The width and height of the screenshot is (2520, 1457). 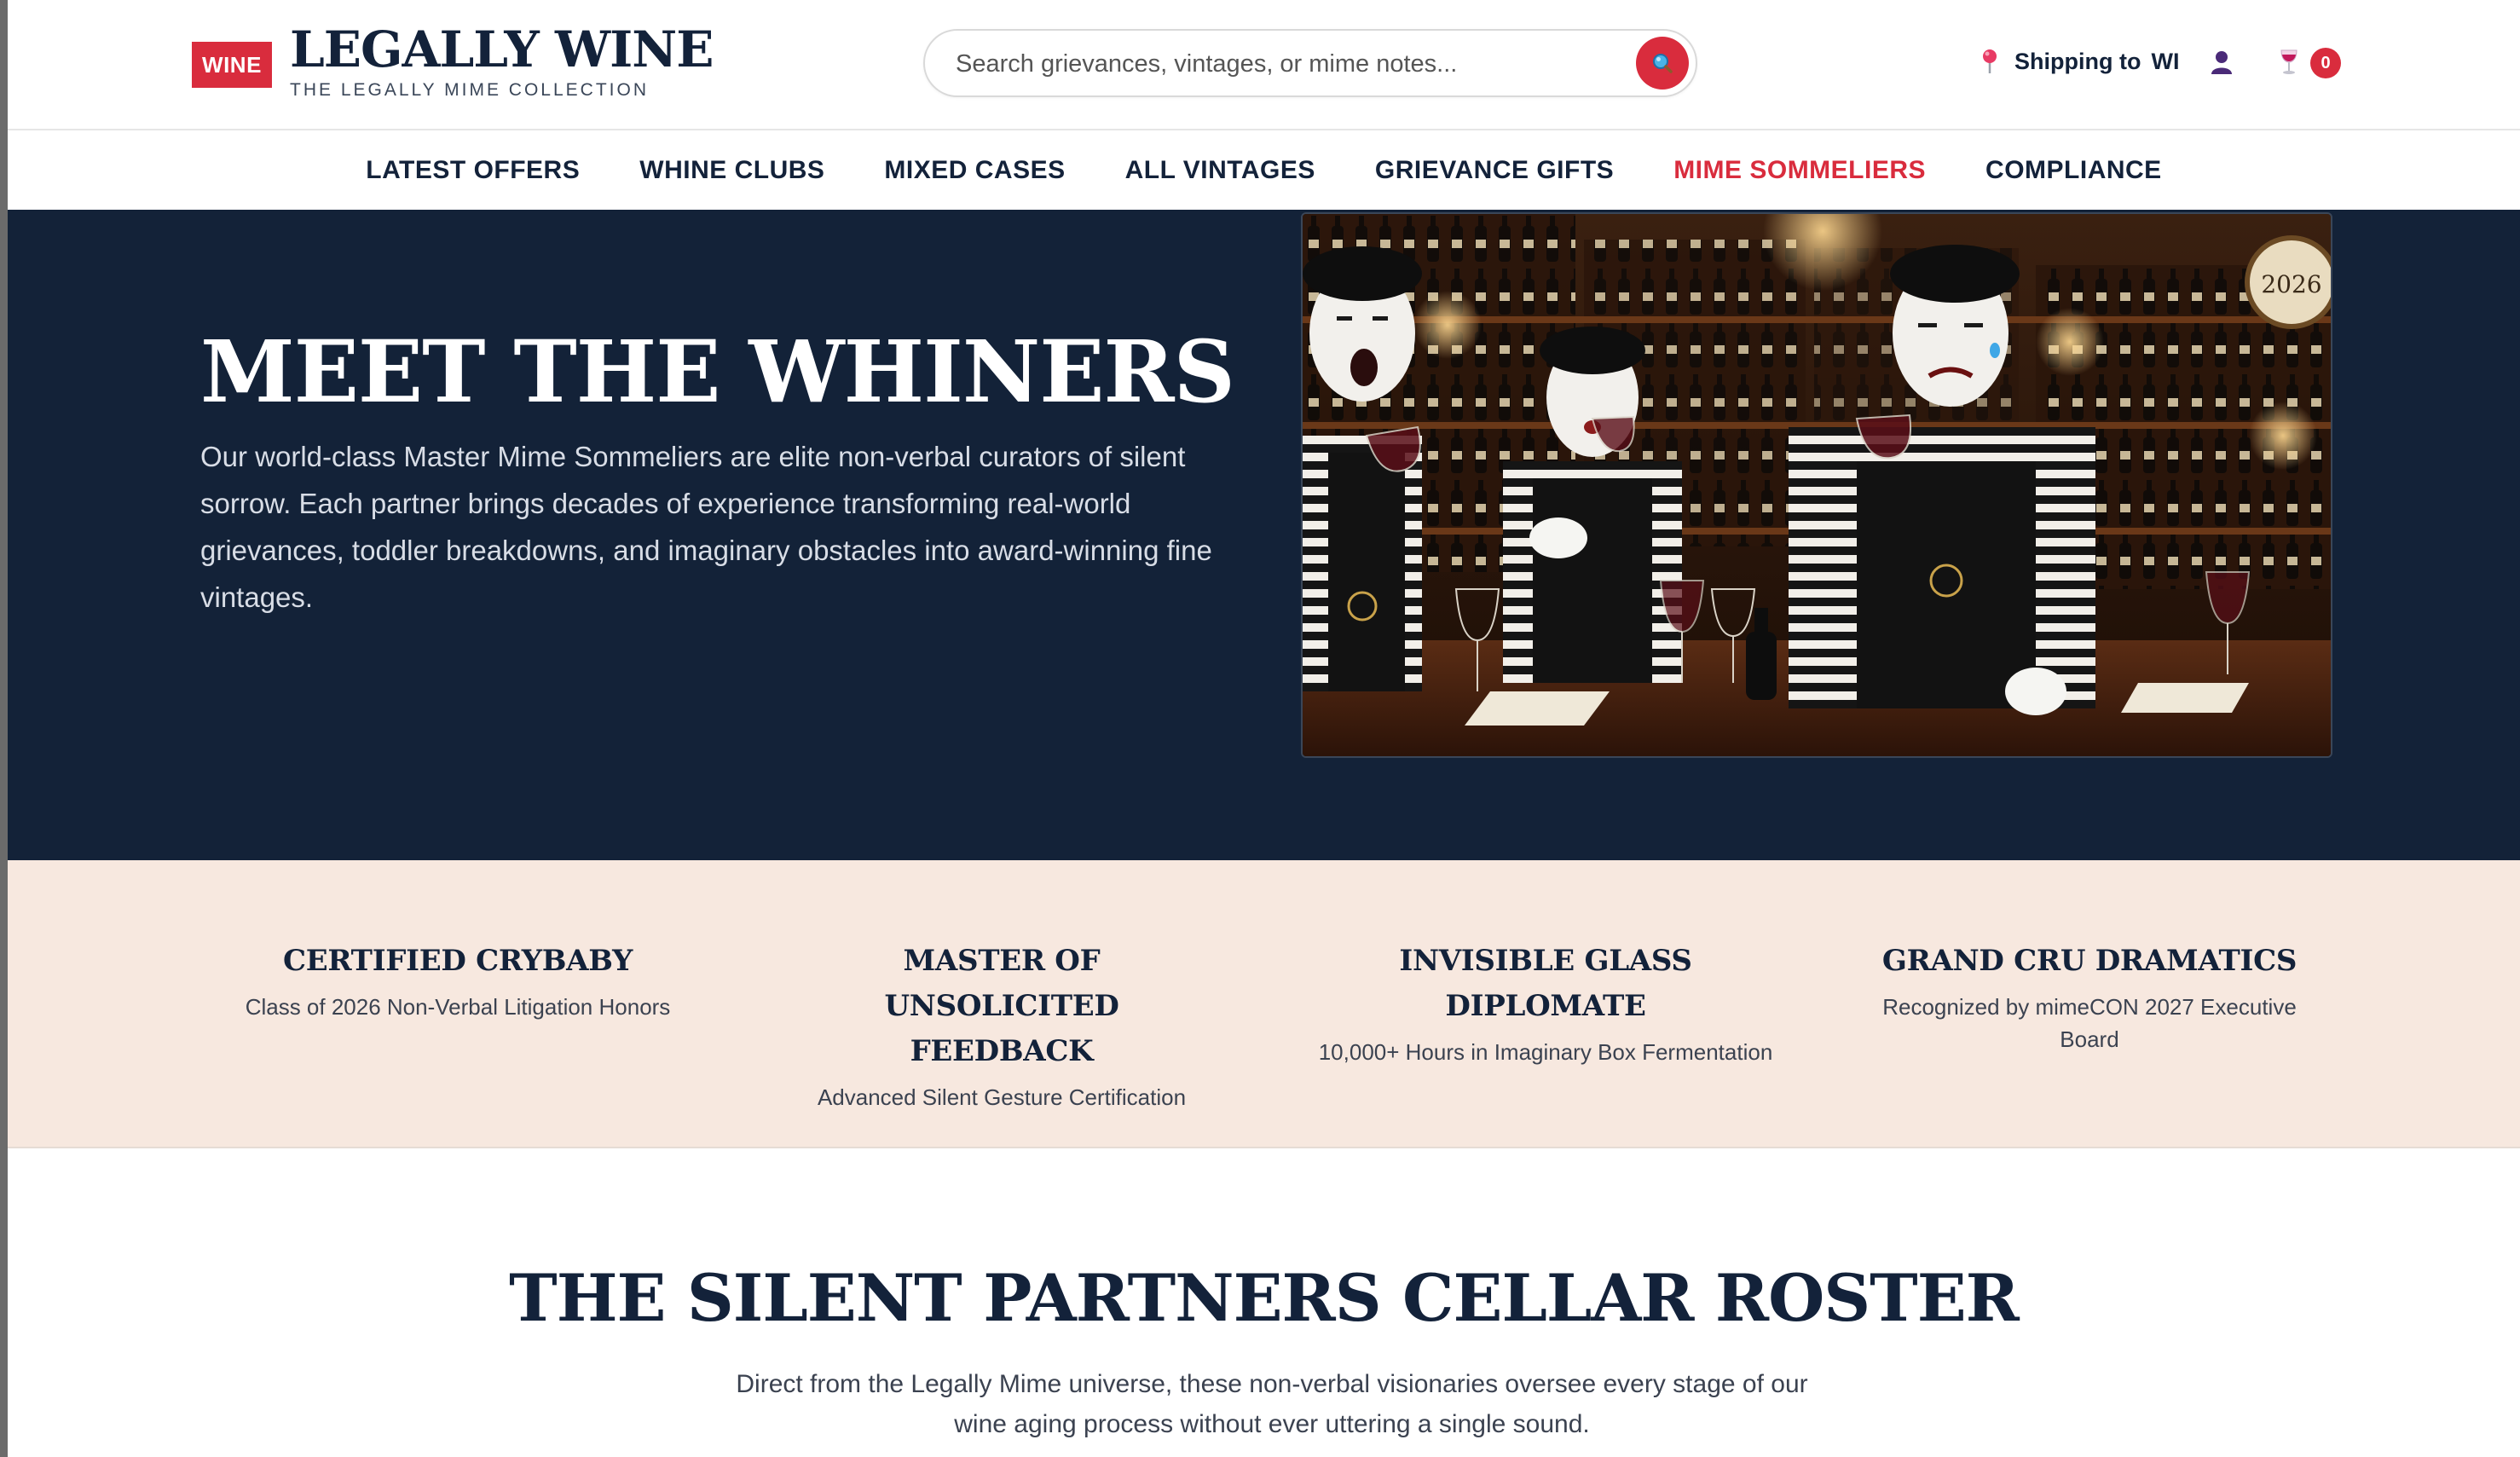 What do you see at coordinates (2291, 284) in the screenshot?
I see `clock-year-text: 2026` at bounding box center [2291, 284].